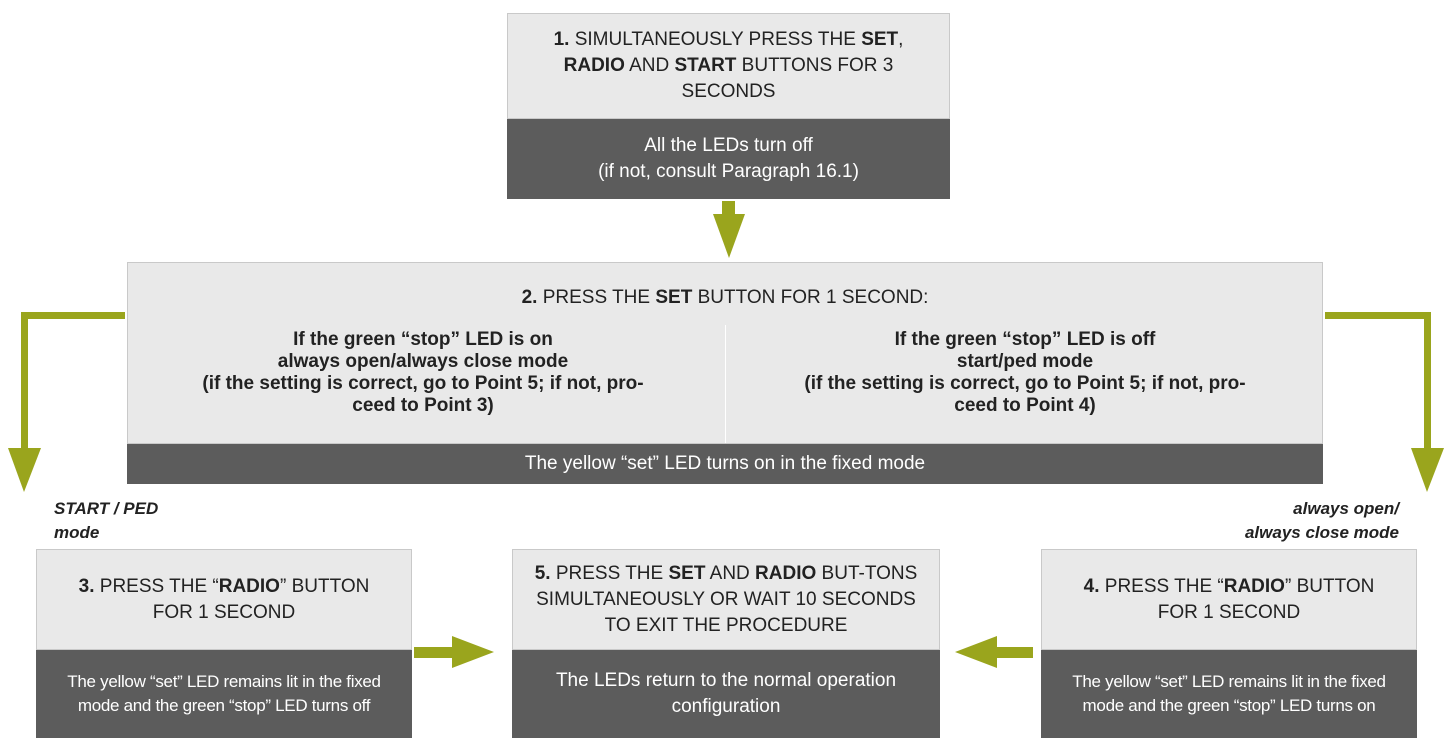 This screenshot has width=1453, height=738. Describe the element at coordinates (1321, 532) in the screenshot. I see `label-always-line2: always close mode` at that location.